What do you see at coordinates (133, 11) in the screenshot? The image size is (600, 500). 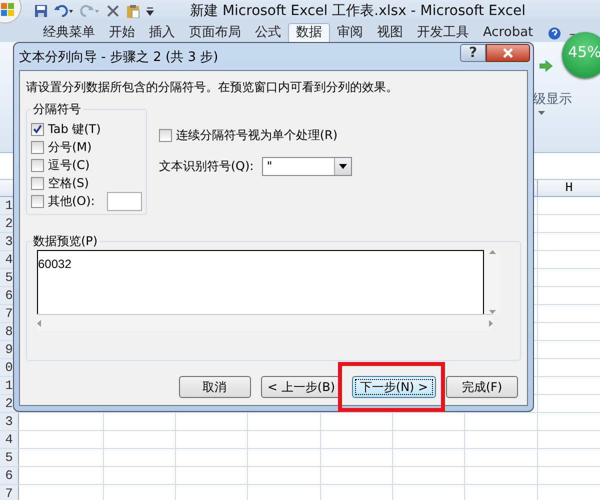 I see `clipboard-icon` at bounding box center [133, 11].